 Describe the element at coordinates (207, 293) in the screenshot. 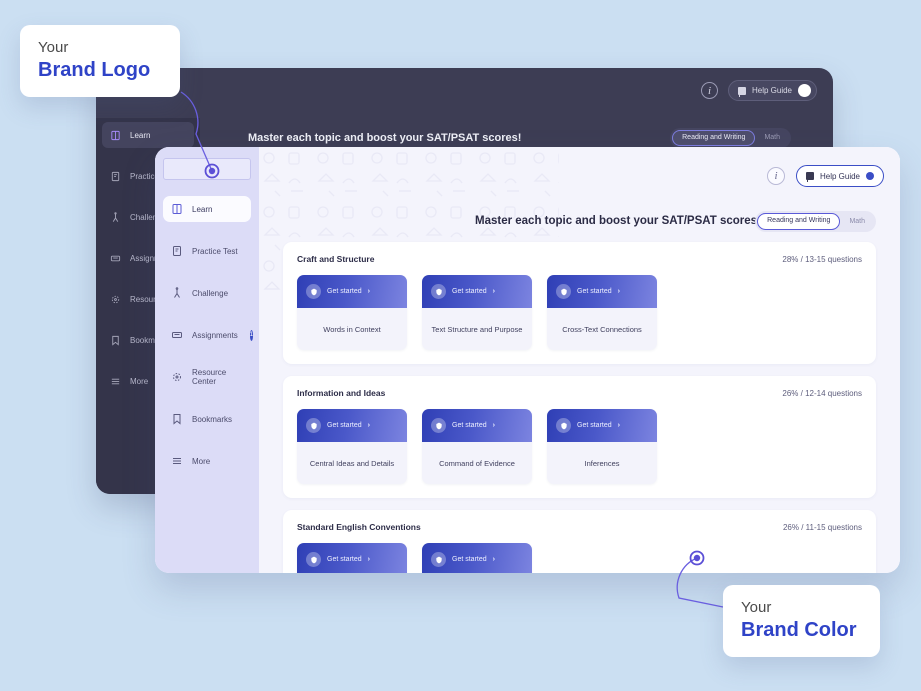

I see `sidebar-item-challenge: Challenge` at that location.